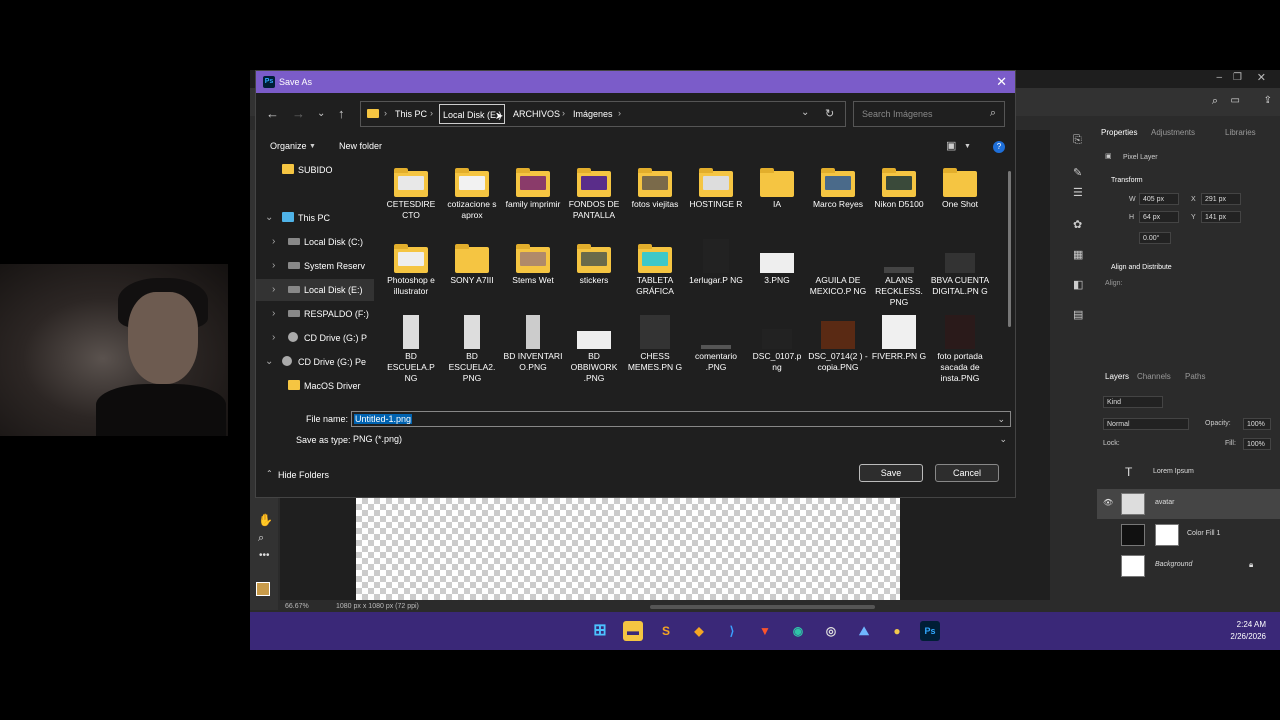  What do you see at coordinates (472, 192) in the screenshot?
I see `file-item: cotizacione s aprox` at bounding box center [472, 192].